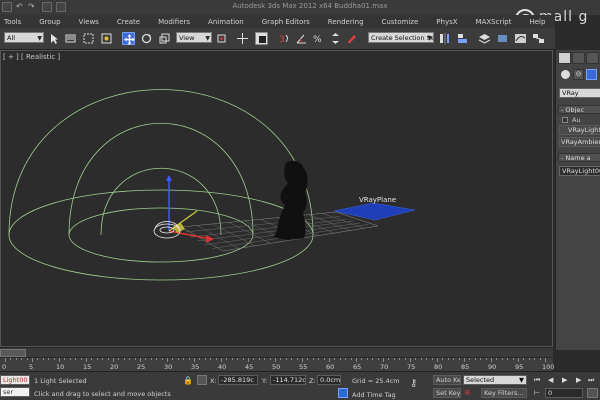 This screenshot has width=600, height=400. I want to click on go-to-start-icon: ⏮, so click(539, 380).